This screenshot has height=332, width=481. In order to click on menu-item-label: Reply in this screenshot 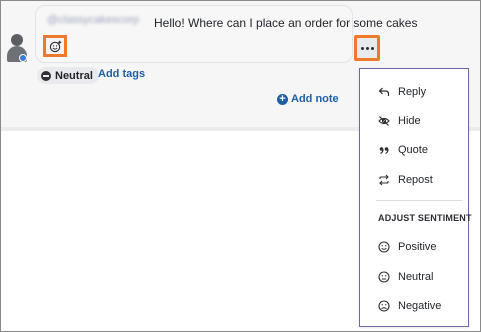, I will do `click(412, 92)`.